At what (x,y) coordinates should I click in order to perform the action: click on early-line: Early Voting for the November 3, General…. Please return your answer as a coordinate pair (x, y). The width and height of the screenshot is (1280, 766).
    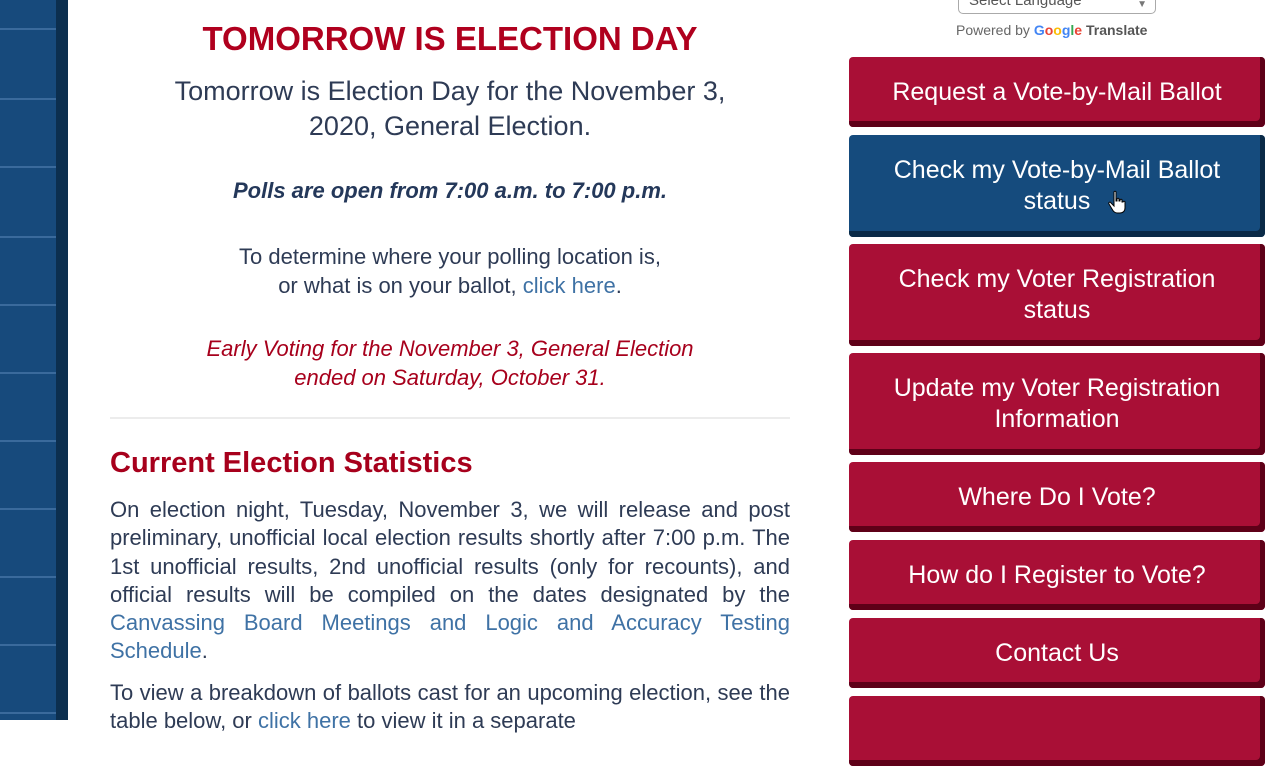
    Looking at the image, I should click on (450, 348).